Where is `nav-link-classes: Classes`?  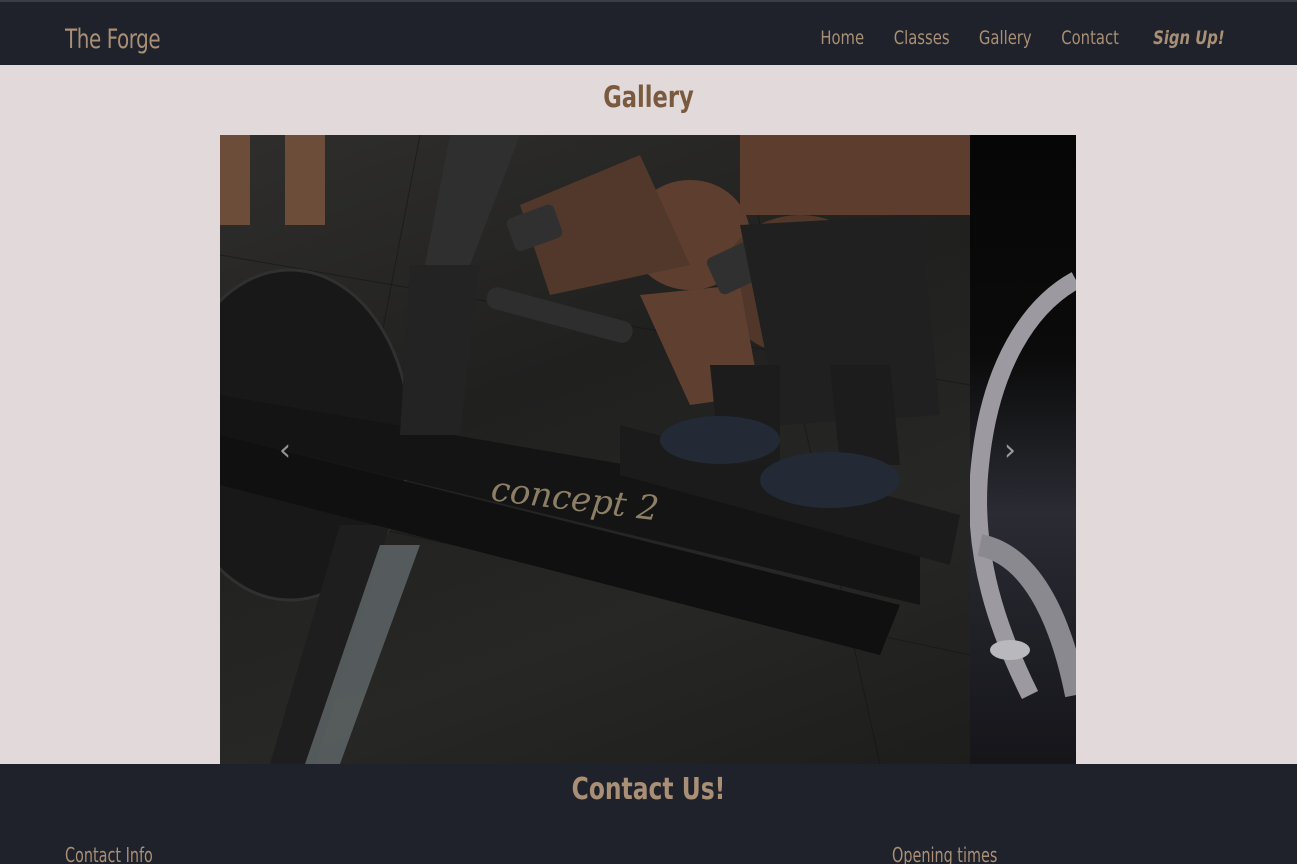 nav-link-classes: Classes is located at coordinates (922, 38).